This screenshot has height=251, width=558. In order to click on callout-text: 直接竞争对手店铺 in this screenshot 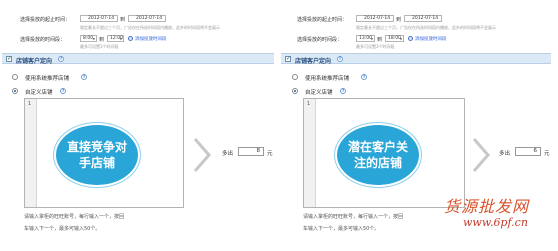, I will do `click(96, 155)`.